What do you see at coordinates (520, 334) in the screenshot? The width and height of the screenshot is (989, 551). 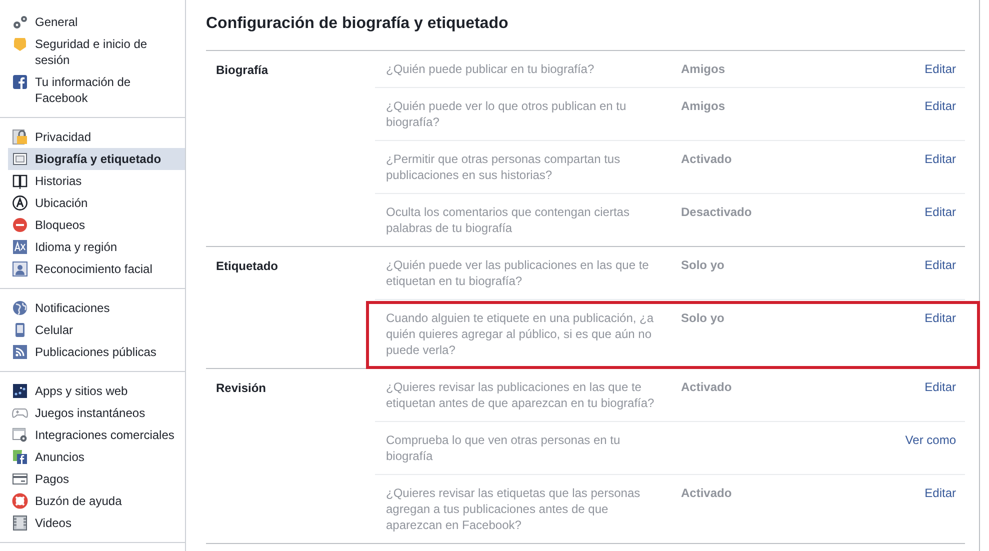 I see `setting-question: Cuando alguien te etiquete en una publicación, ¿a quién quieres agregar al público, si es que aún no puede verla?` at bounding box center [520, 334].